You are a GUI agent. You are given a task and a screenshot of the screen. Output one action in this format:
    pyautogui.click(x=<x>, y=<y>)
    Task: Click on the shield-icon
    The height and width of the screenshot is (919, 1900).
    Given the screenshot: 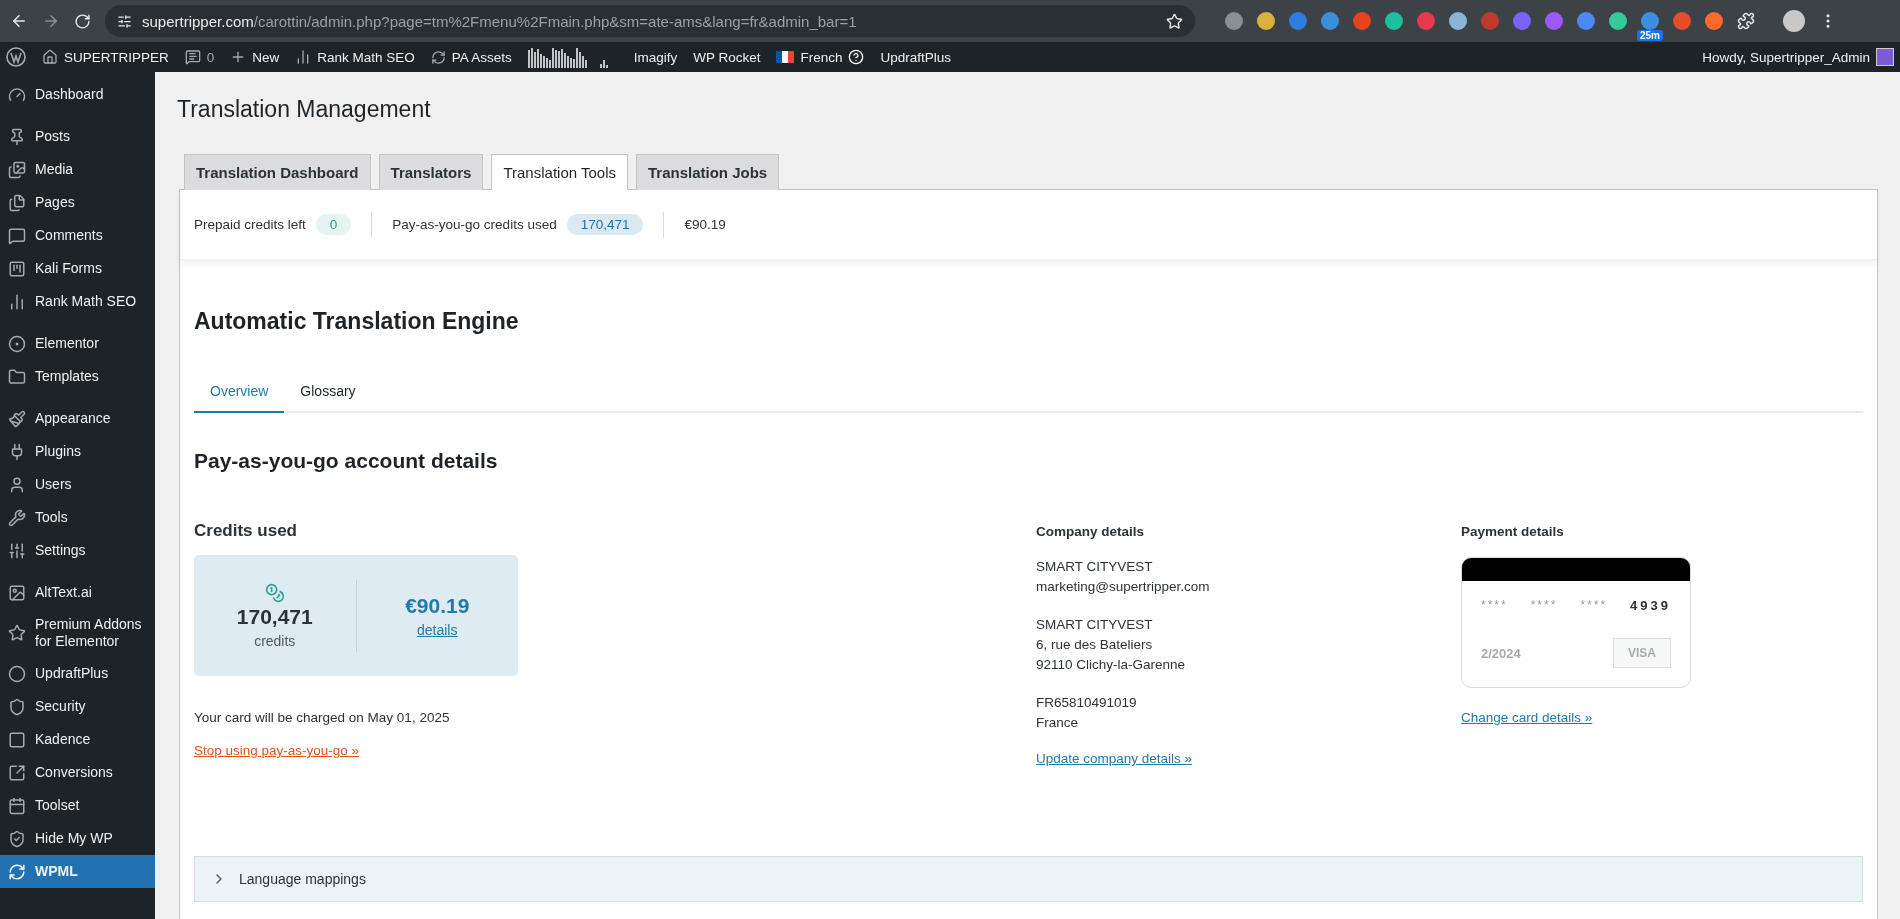 What is the action you would take?
    pyautogui.click(x=17, y=838)
    